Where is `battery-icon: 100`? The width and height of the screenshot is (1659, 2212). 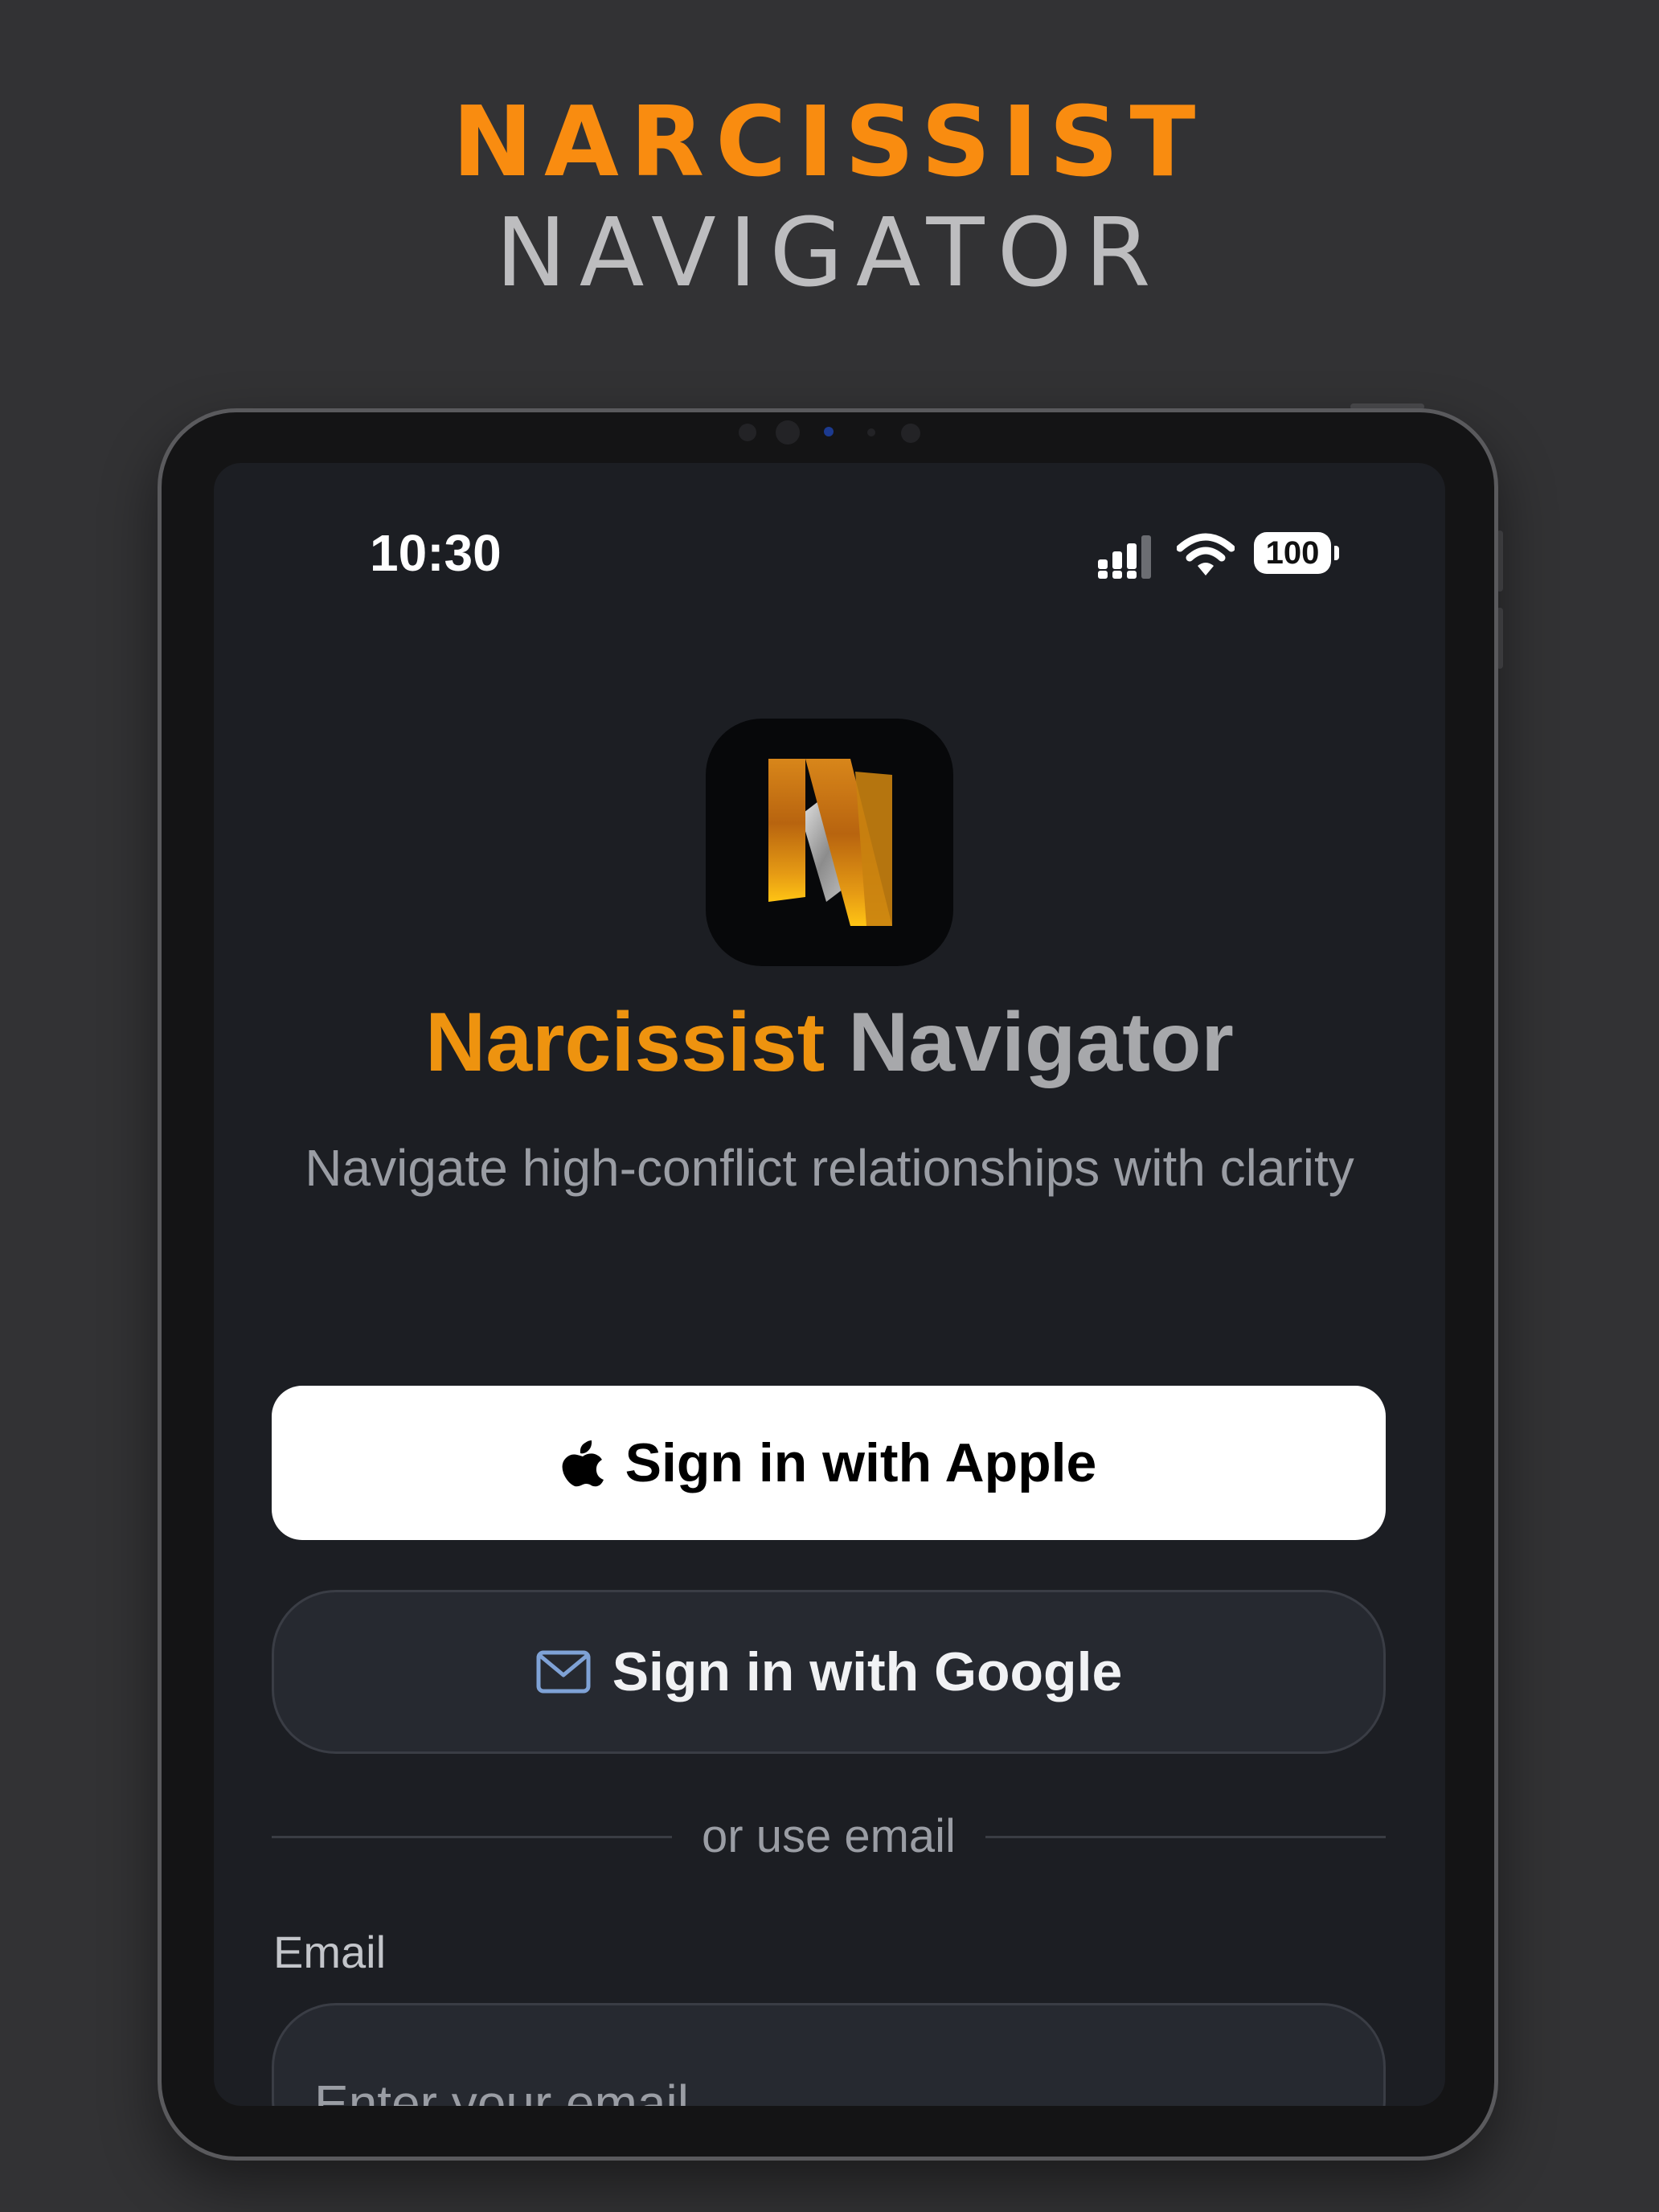
battery-icon: 100 is located at coordinates (1292, 553).